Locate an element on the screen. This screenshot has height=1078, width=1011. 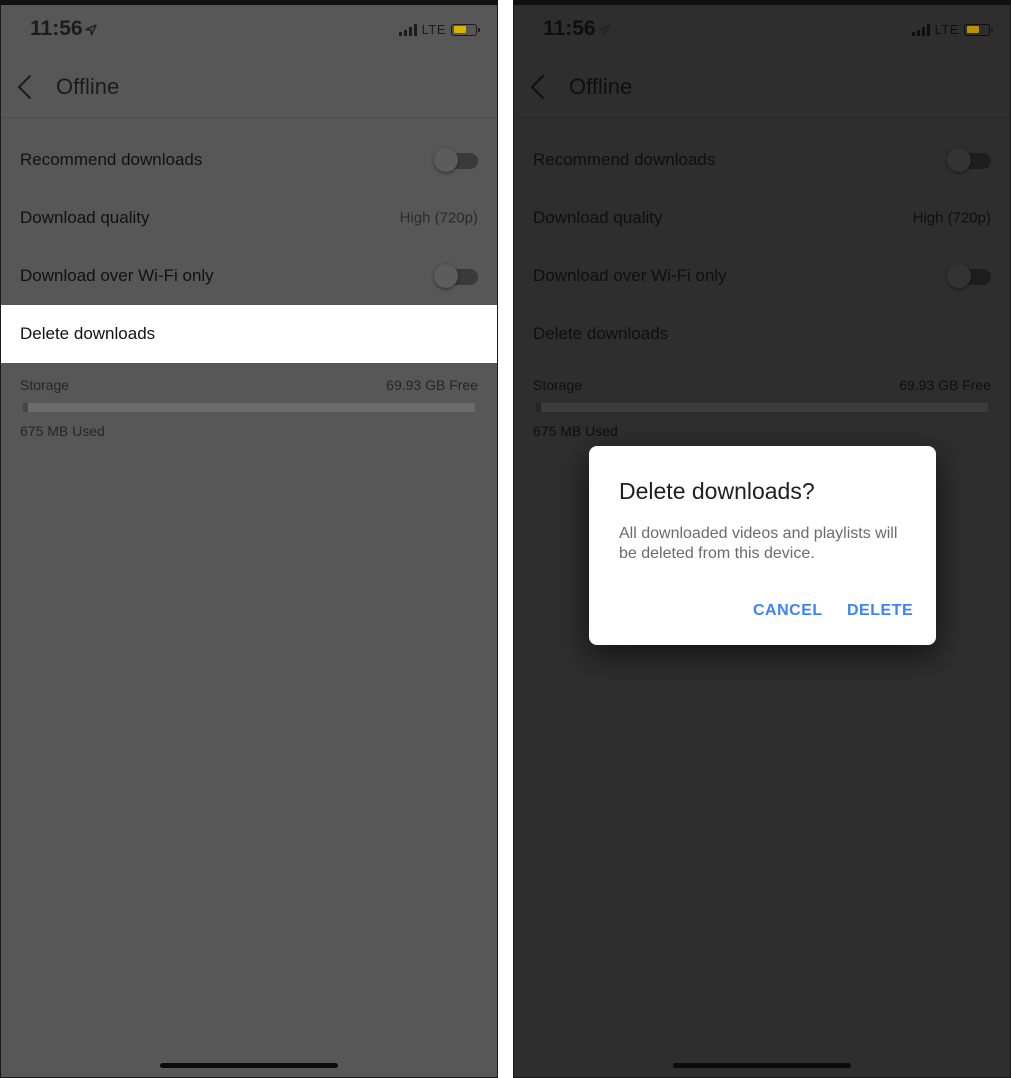
cancel-button: CANCEL is located at coordinates (788, 611).